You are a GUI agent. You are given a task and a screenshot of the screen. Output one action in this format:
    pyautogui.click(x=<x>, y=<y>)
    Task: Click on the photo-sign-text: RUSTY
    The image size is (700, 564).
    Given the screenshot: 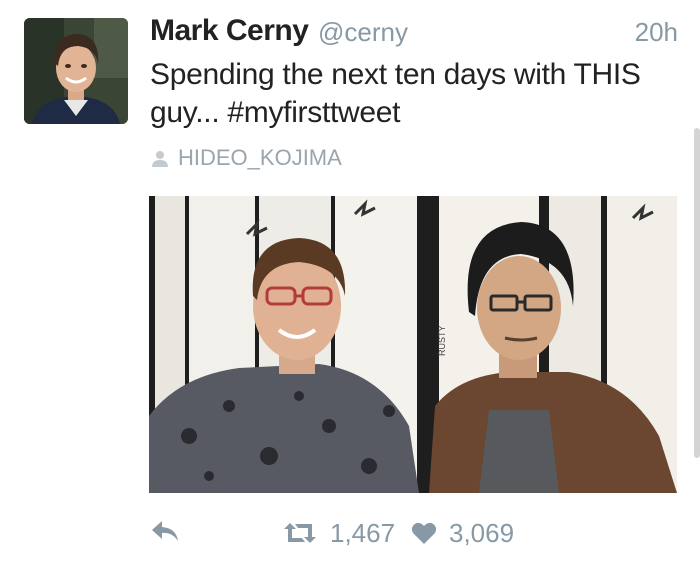 What is the action you would take?
    pyautogui.click(x=442, y=340)
    